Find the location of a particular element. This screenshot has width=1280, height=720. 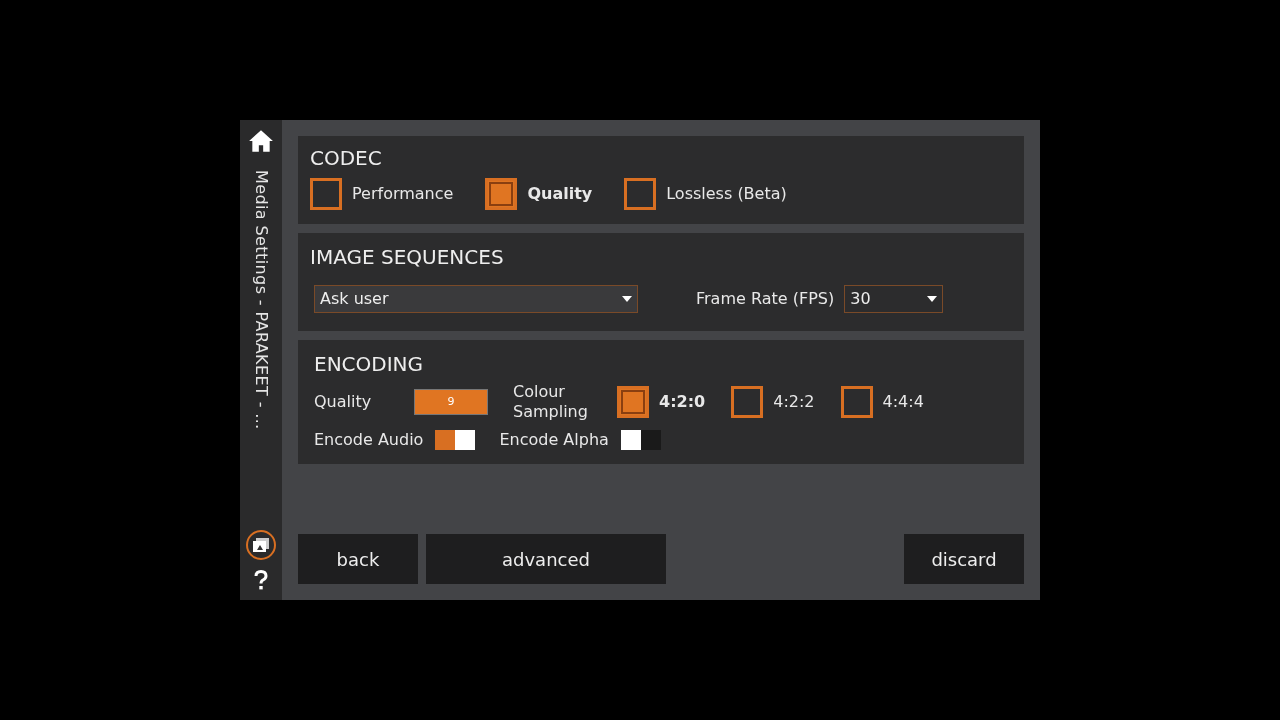

option-label: Performance is located at coordinates (403, 194).